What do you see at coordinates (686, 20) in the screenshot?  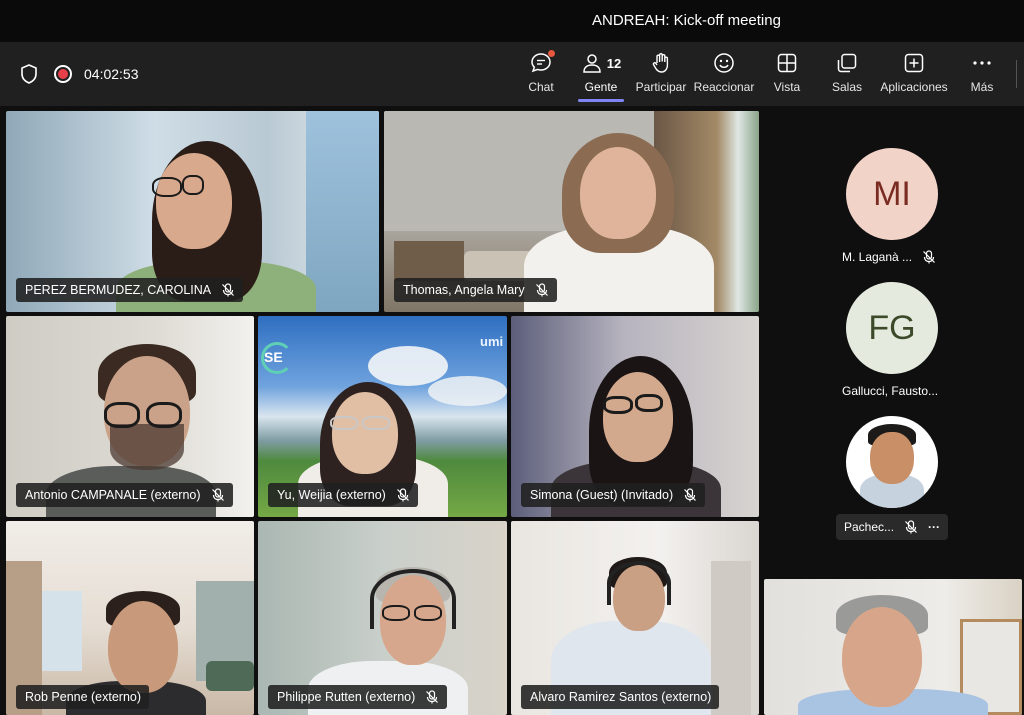 I see `meeting-title: ANDREAH: Kick-off meeting` at bounding box center [686, 20].